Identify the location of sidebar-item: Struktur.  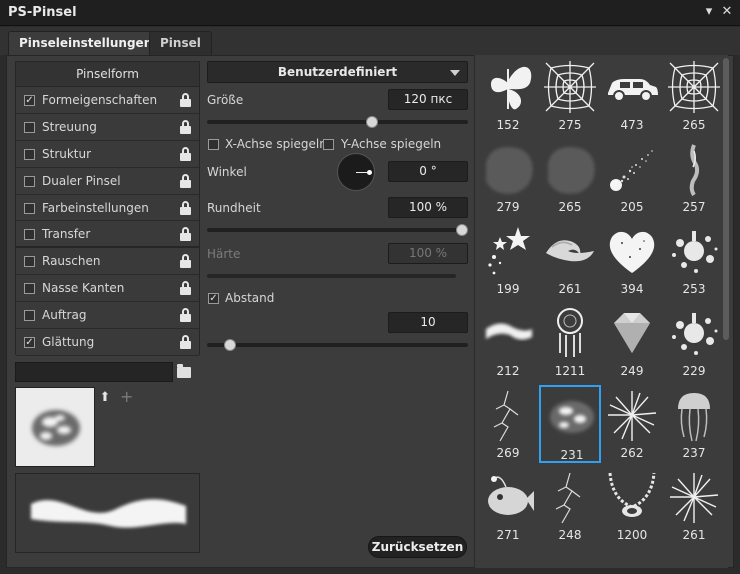
(107, 154).